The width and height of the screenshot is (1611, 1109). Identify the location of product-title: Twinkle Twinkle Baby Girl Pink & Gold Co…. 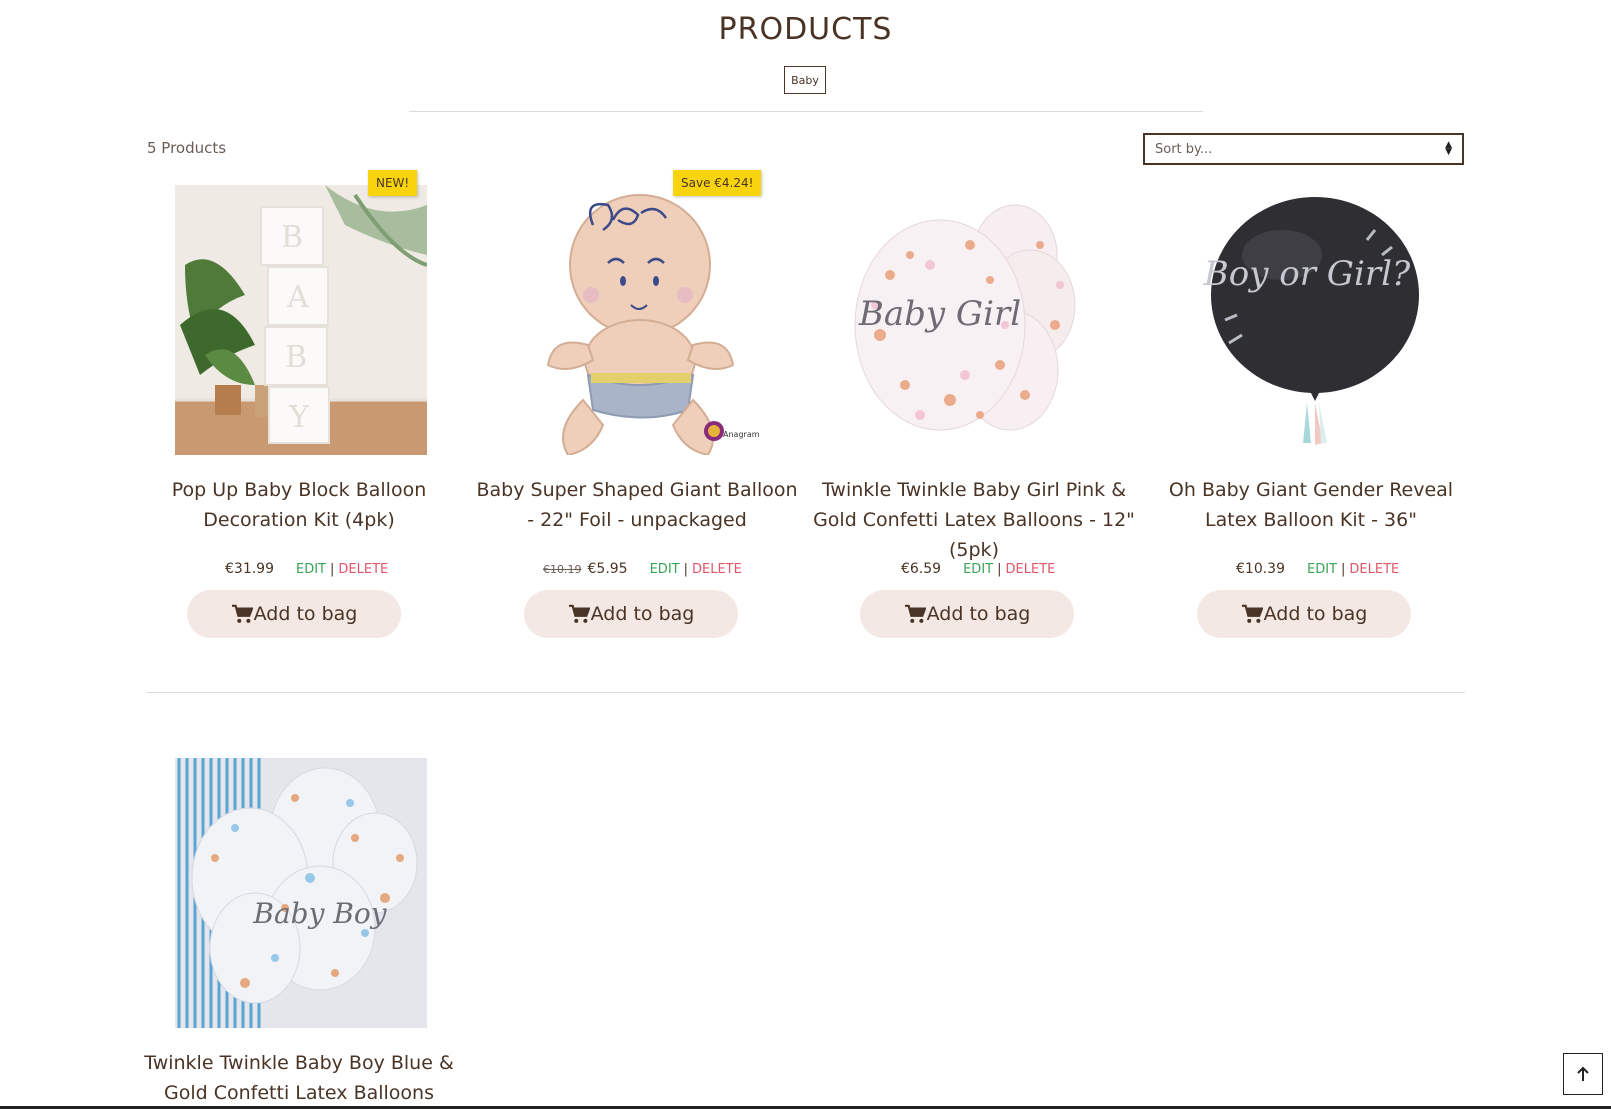
(974, 520).